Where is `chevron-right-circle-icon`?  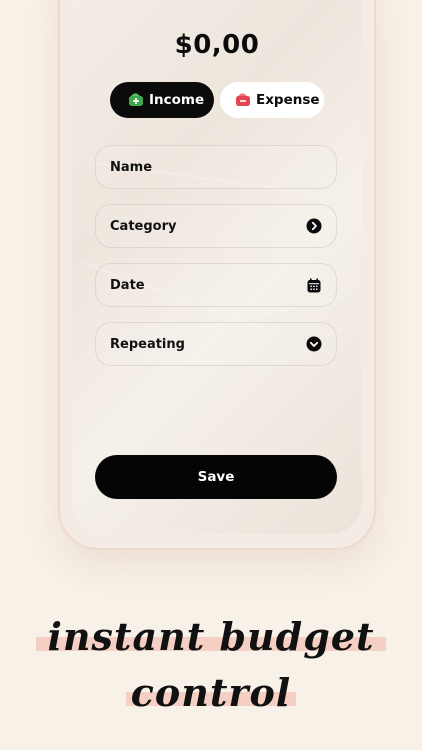
chevron-right-circle-icon is located at coordinates (314, 226).